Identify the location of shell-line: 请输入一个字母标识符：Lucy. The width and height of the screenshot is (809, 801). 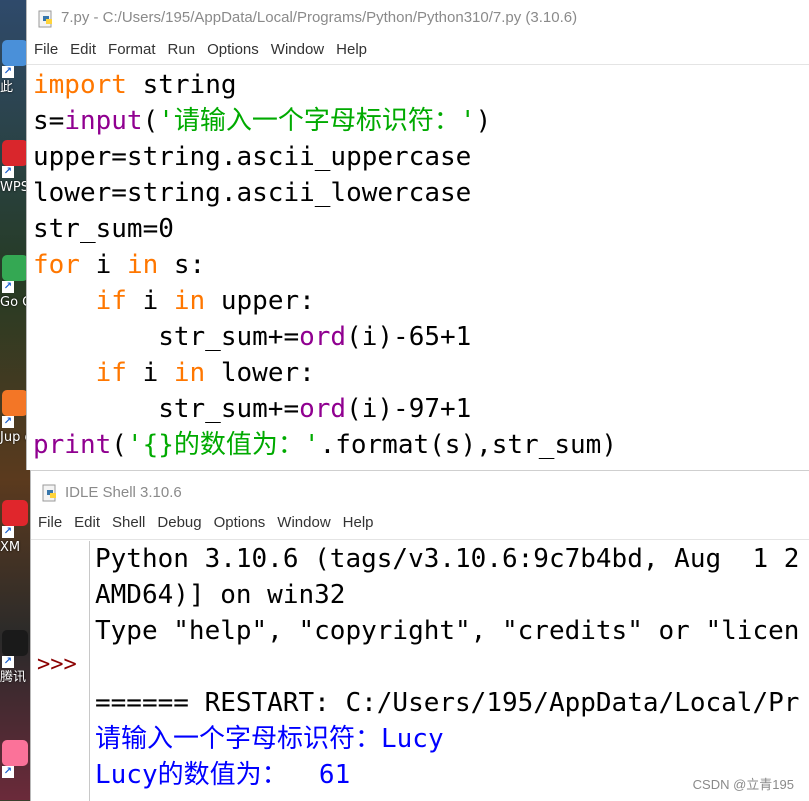
(269, 739).